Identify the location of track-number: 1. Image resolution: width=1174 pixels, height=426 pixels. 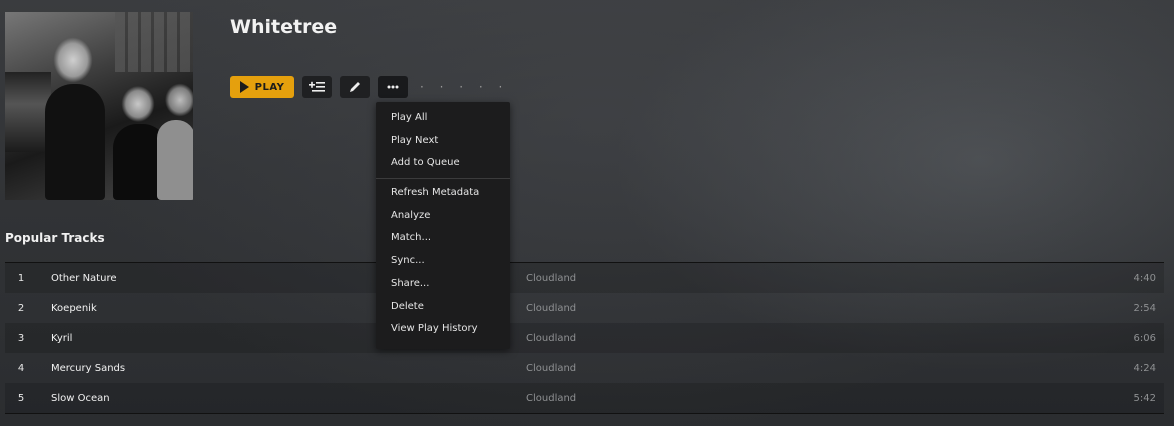
(21, 278).